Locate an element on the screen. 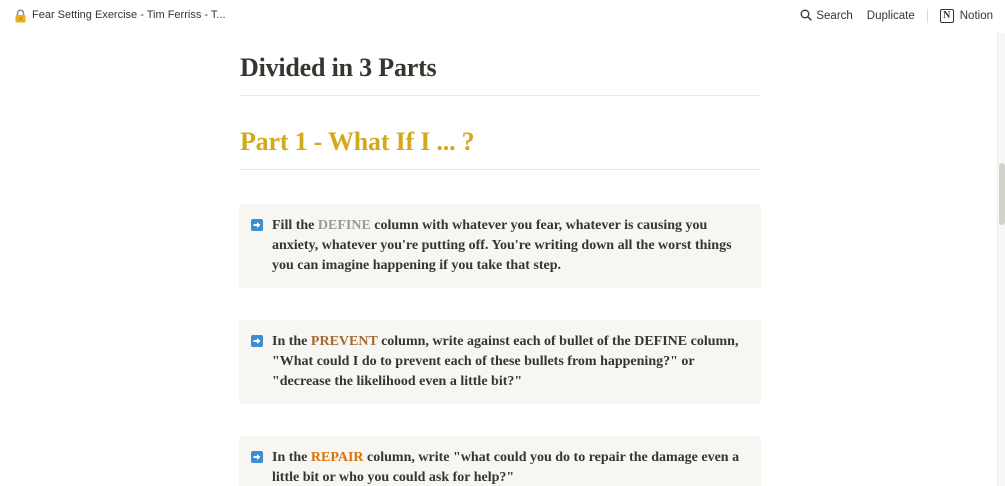 The image size is (1005, 486). search-label: Search is located at coordinates (834, 16).